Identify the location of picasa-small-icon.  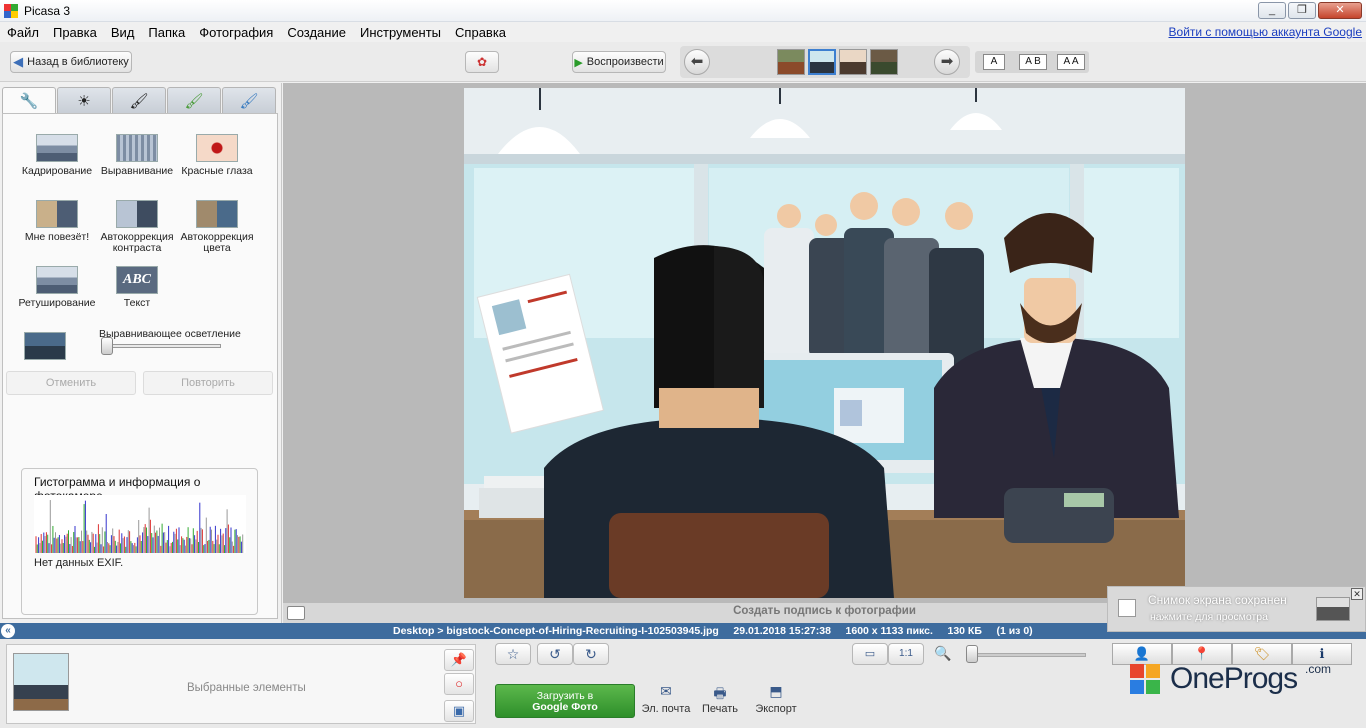
(1127, 608).